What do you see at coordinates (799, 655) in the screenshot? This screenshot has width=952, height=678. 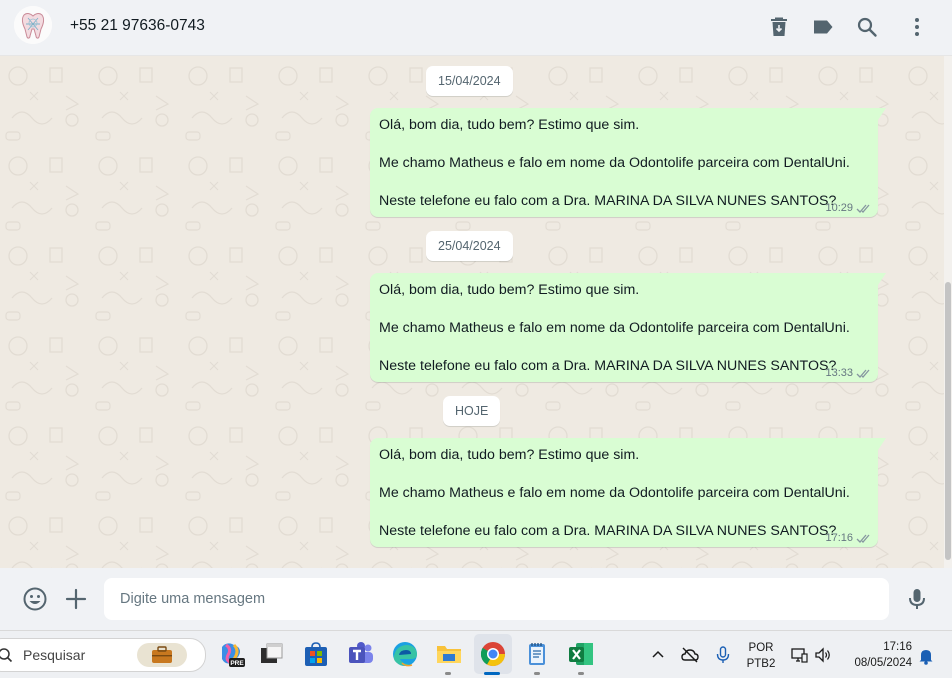 I see `network-icon` at bounding box center [799, 655].